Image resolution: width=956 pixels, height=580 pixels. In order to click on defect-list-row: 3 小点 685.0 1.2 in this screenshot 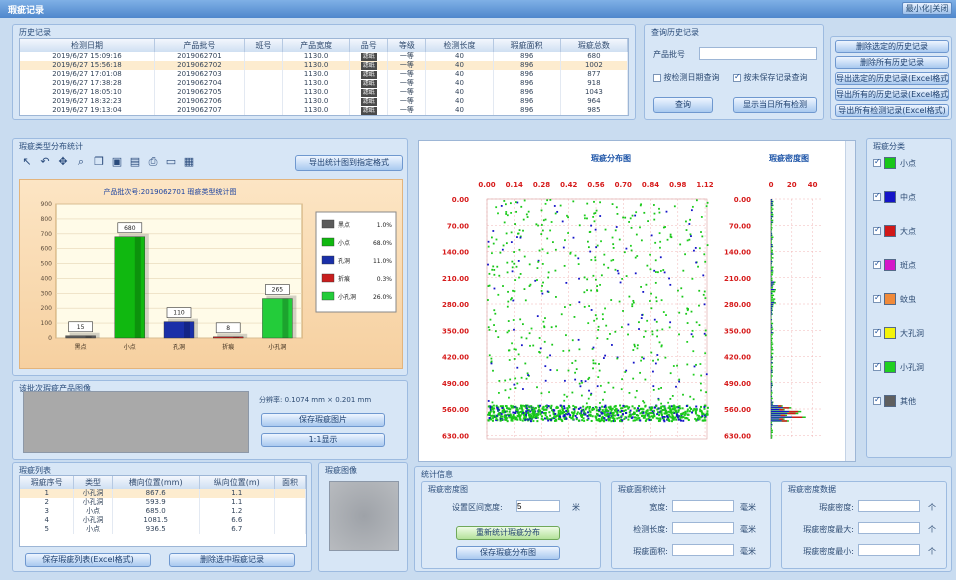, I will do `click(163, 511)`.